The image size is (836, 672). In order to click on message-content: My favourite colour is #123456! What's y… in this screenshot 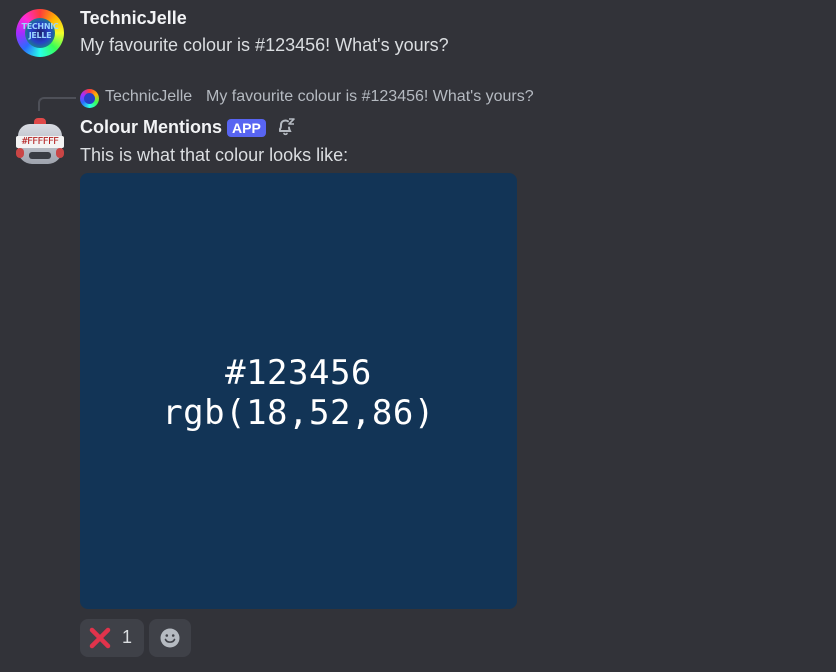, I will do `click(264, 45)`.